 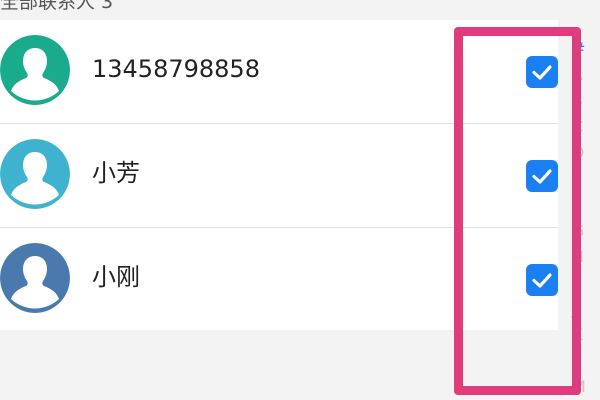 What do you see at coordinates (586, 75) in the screenshot?
I see `alpha-index-letter: A` at bounding box center [586, 75].